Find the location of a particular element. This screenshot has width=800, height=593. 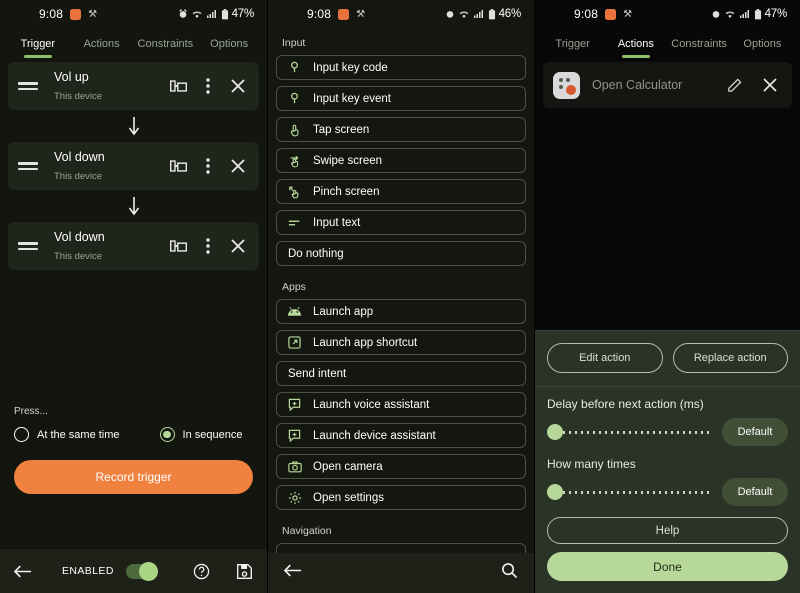

record-trigger-button: Record trigger is located at coordinates (133, 477).